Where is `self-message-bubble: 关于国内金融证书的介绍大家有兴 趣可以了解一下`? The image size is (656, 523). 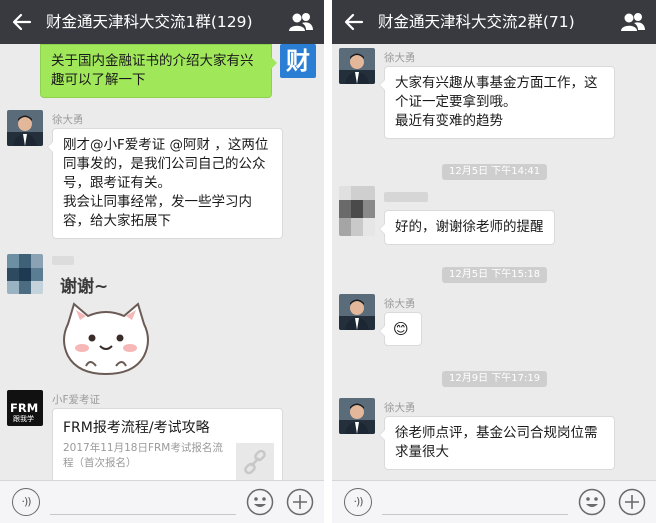
self-message-bubble: 关于国内金融证书的介绍大家有兴 趣可以了解一下 is located at coordinates (158, 71).